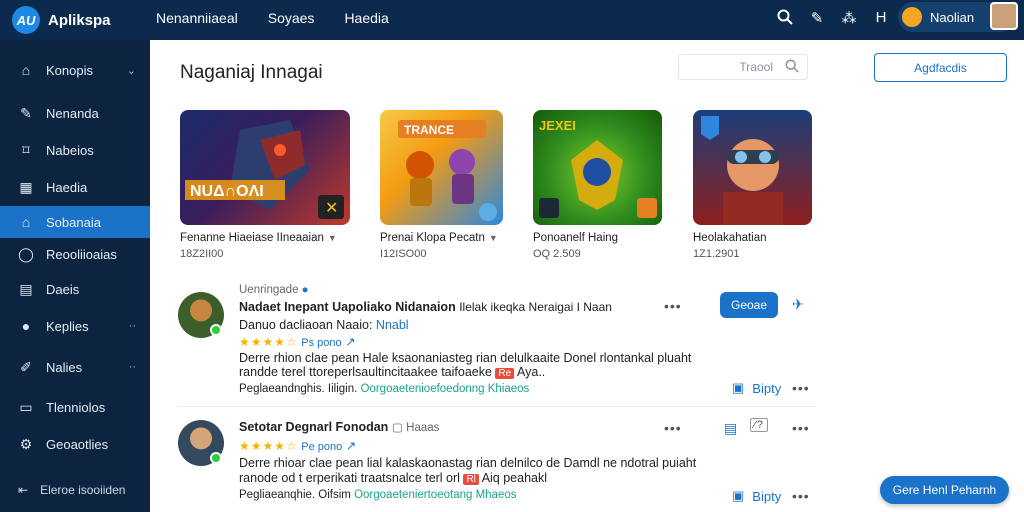  Describe the element at coordinates (26, 222) in the screenshot. I see `store-icon: ⌂` at that location.